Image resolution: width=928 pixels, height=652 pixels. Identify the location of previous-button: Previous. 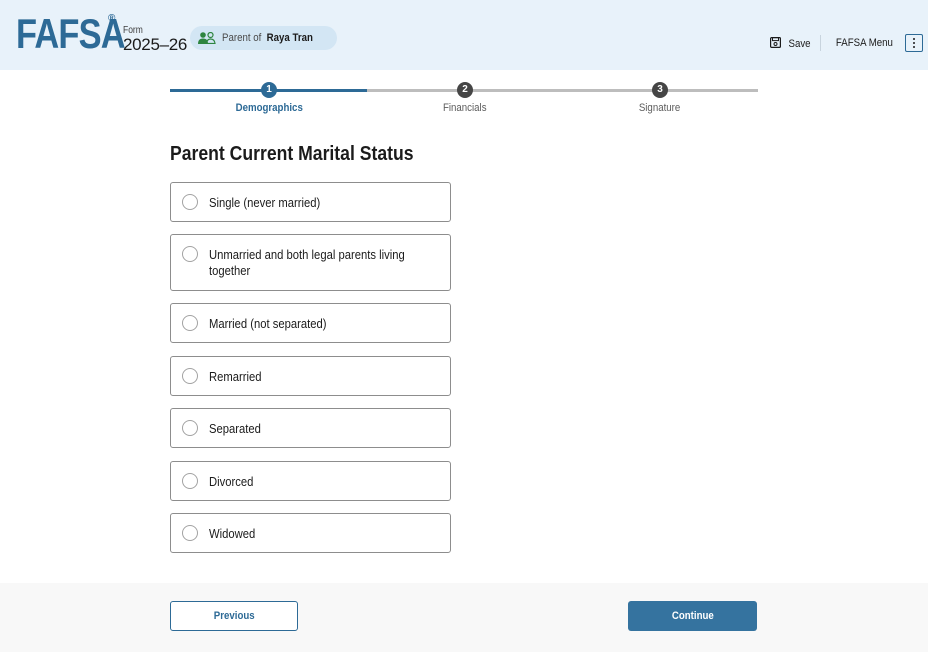
(234, 616).